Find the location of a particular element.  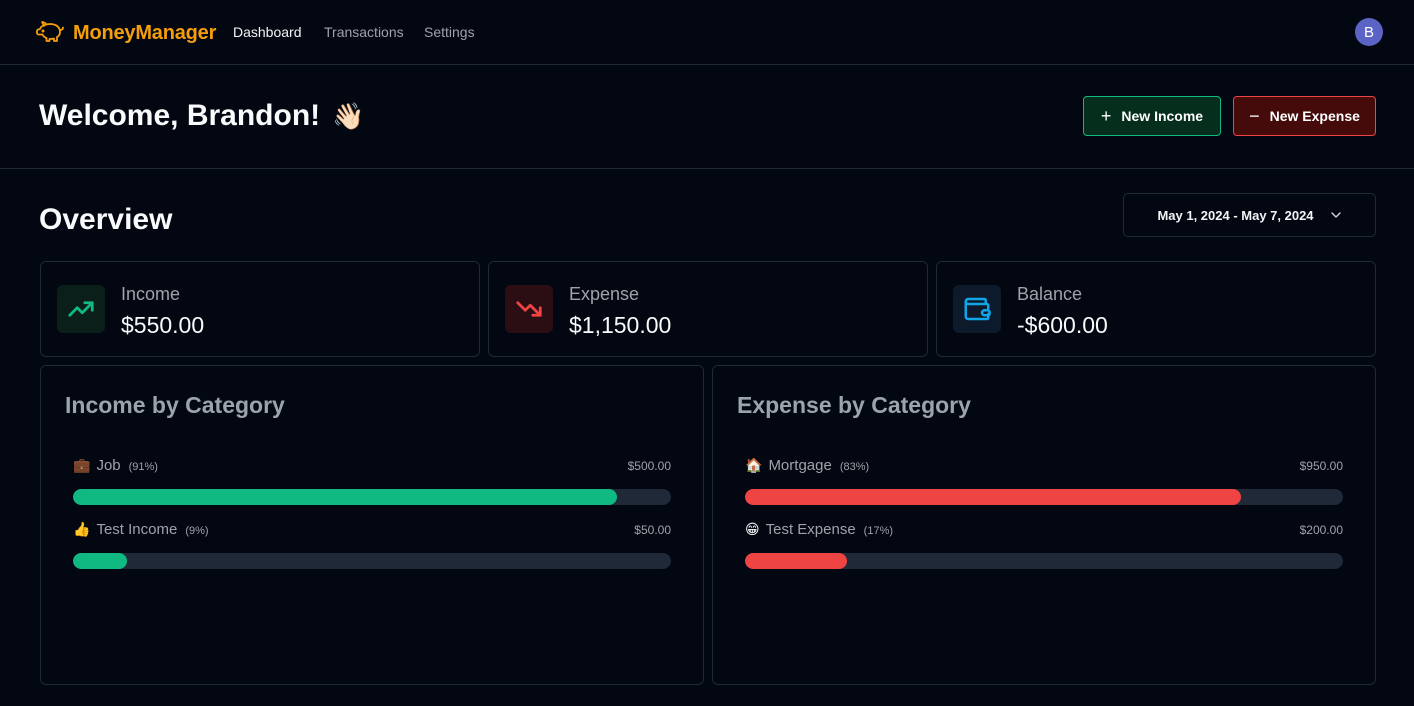

category-amount: $950.00 is located at coordinates (1321, 466).